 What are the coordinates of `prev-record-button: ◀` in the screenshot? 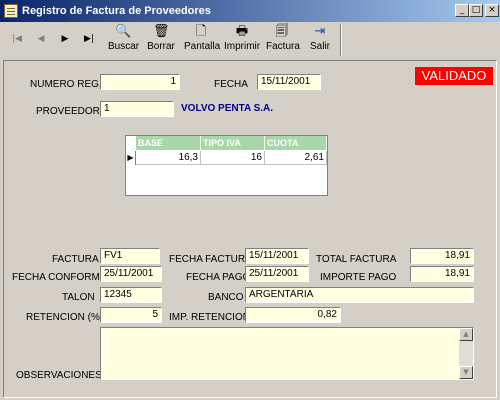 It's located at (41, 39).